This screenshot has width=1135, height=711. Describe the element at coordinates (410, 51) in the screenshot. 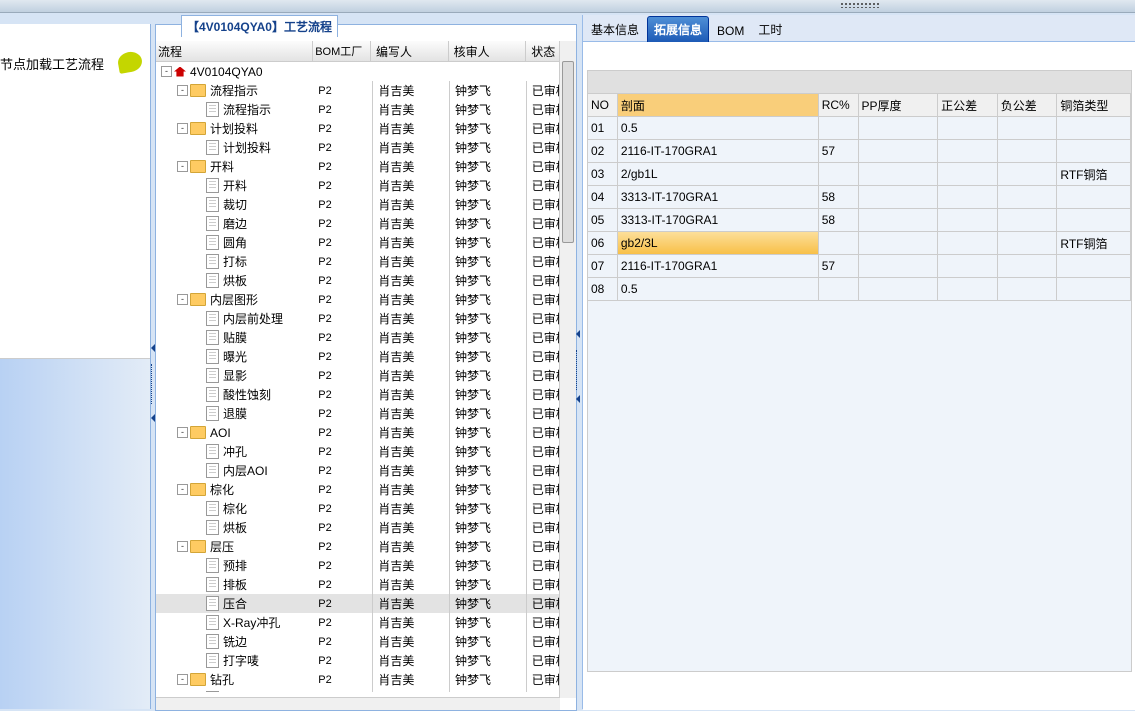

I see `header-writer: 编写人` at that location.